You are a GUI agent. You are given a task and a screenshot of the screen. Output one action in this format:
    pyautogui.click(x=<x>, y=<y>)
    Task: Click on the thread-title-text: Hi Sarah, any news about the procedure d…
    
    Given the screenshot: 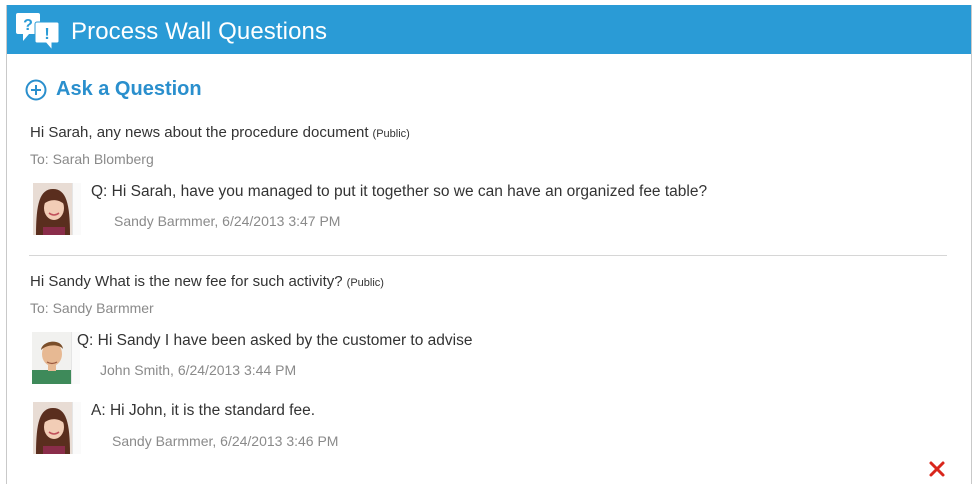 What is the action you would take?
    pyautogui.click(x=199, y=132)
    